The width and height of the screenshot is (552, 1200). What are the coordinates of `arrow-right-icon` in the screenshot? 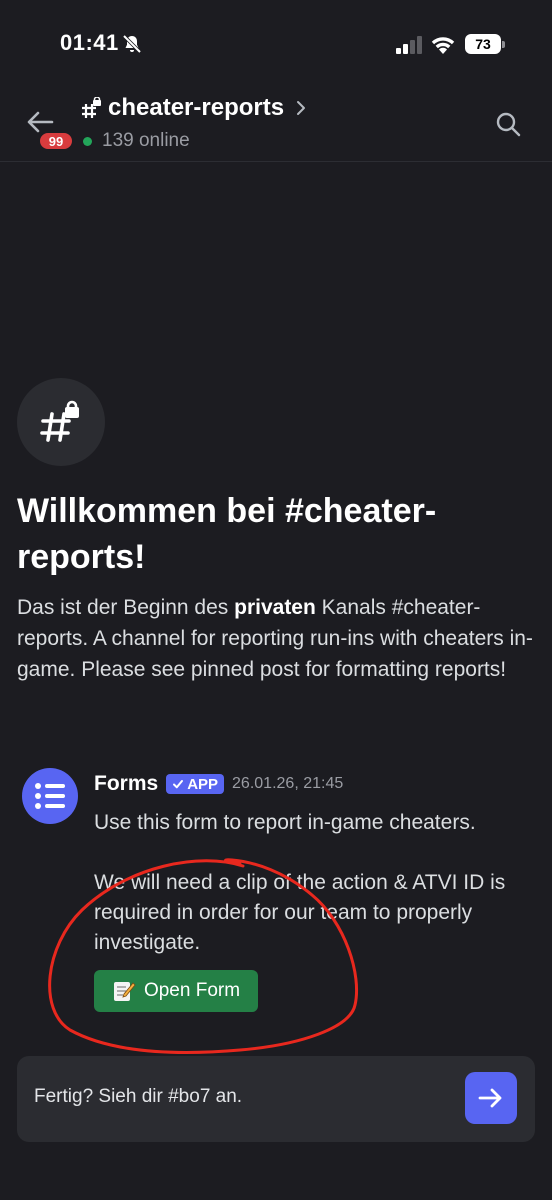 It's located at (490, 1098).